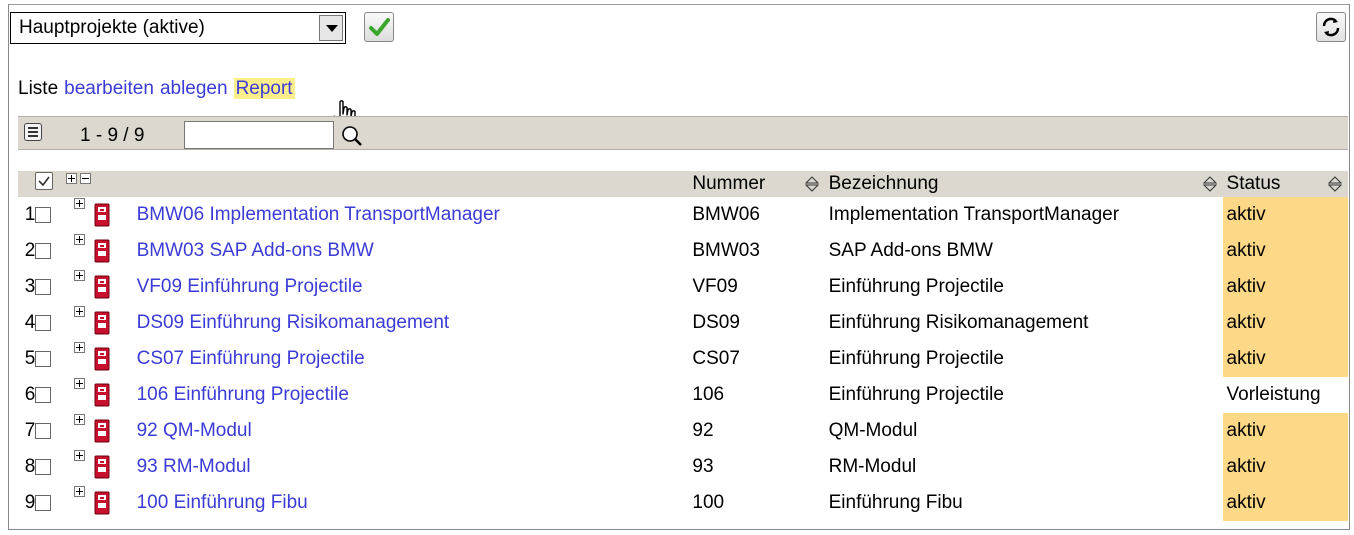 The width and height of the screenshot is (1354, 535). I want to click on project-title: RM-Modul, so click(872, 466).